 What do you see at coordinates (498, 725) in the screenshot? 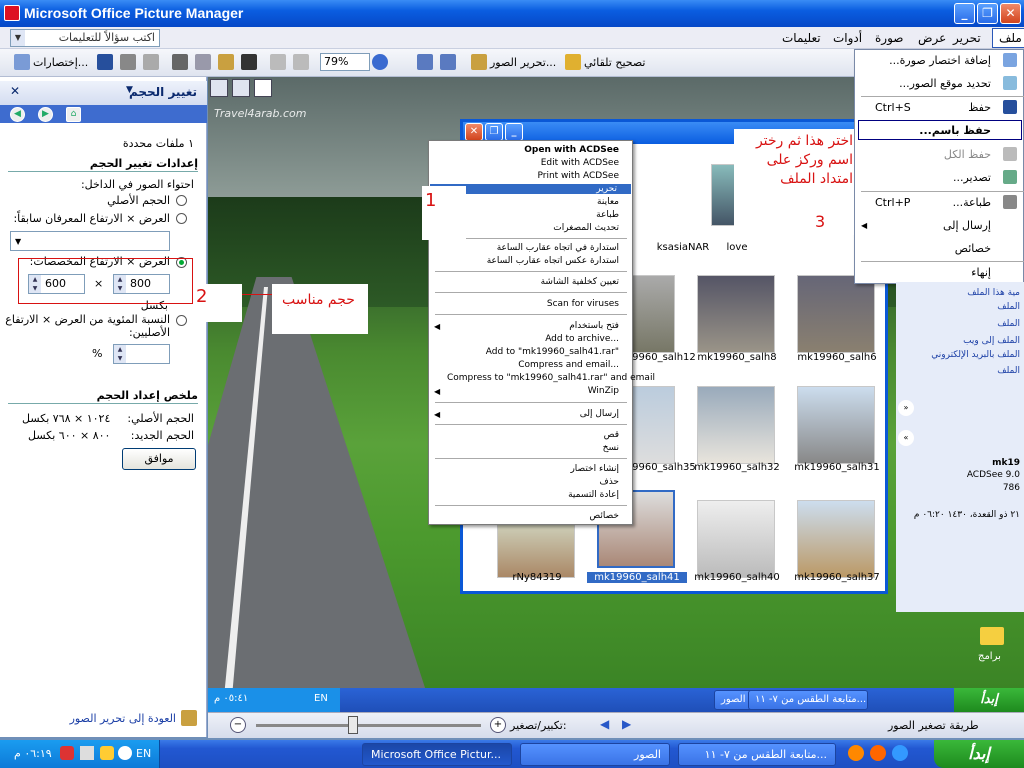
I see `zoom-in-icon: +` at bounding box center [498, 725].